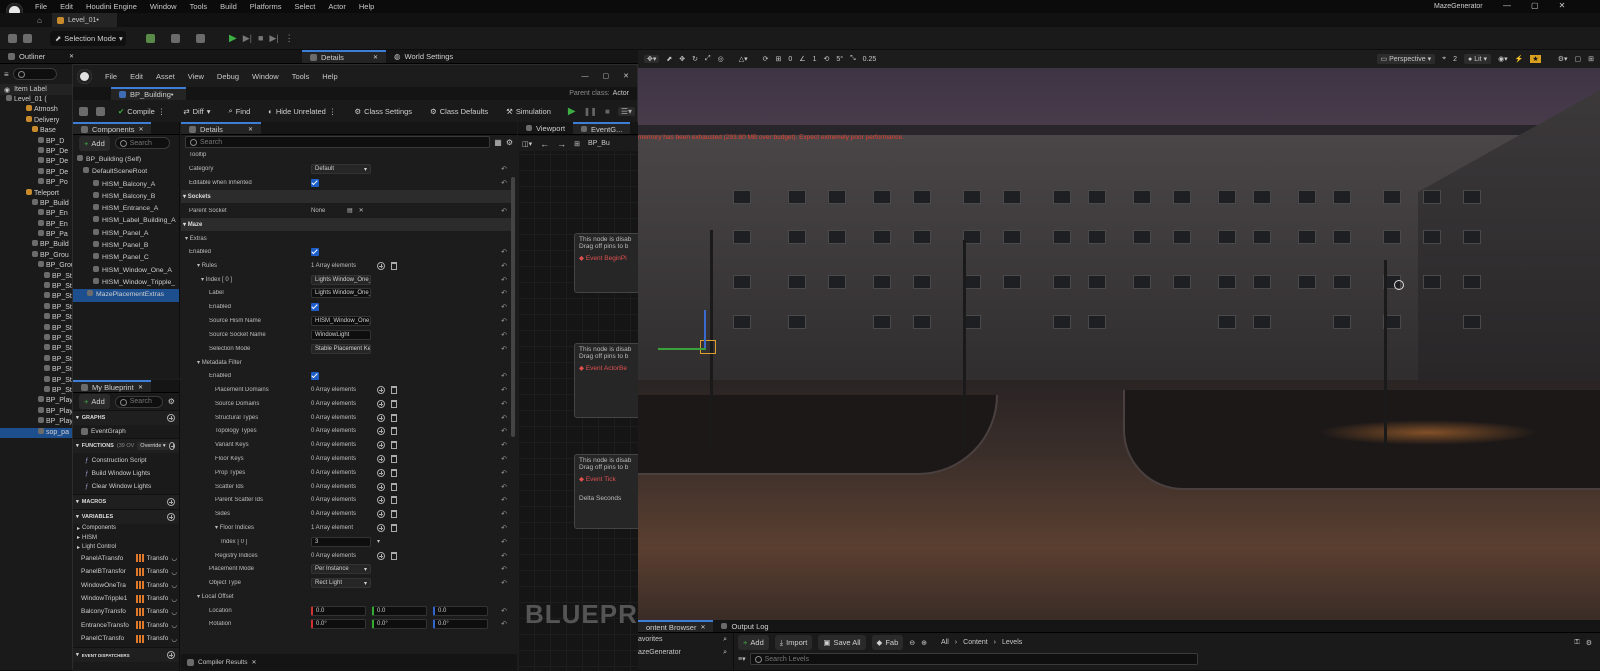 The width and height of the screenshot is (1600, 671). What do you see at coordinates (126, 585) in the screenshot?
I see `variable-item: WindowOneTra Transfo ◡` at bounding box center [126, 585].